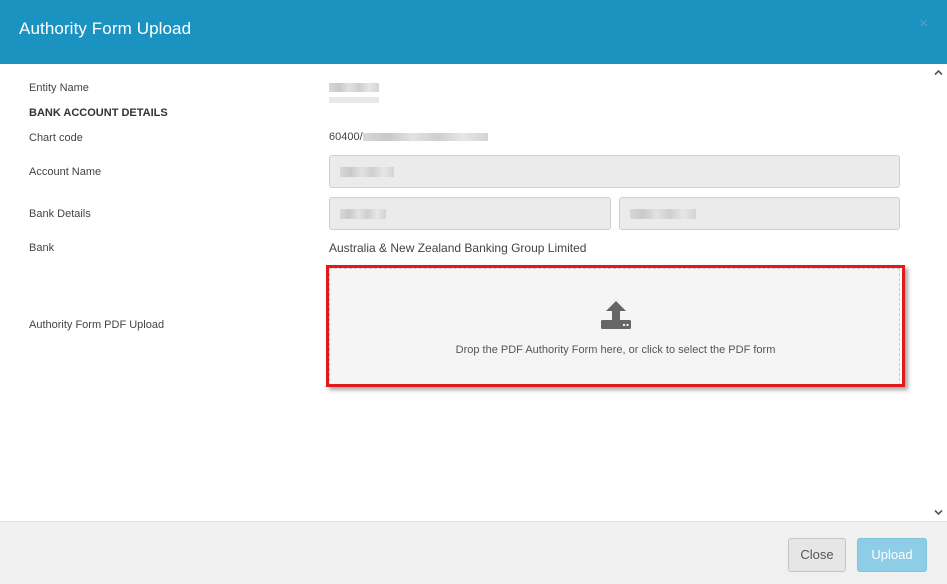 This screenshot has height=584, width=947. I want to click on chart-code-label: Chart code, so click(56, 138).